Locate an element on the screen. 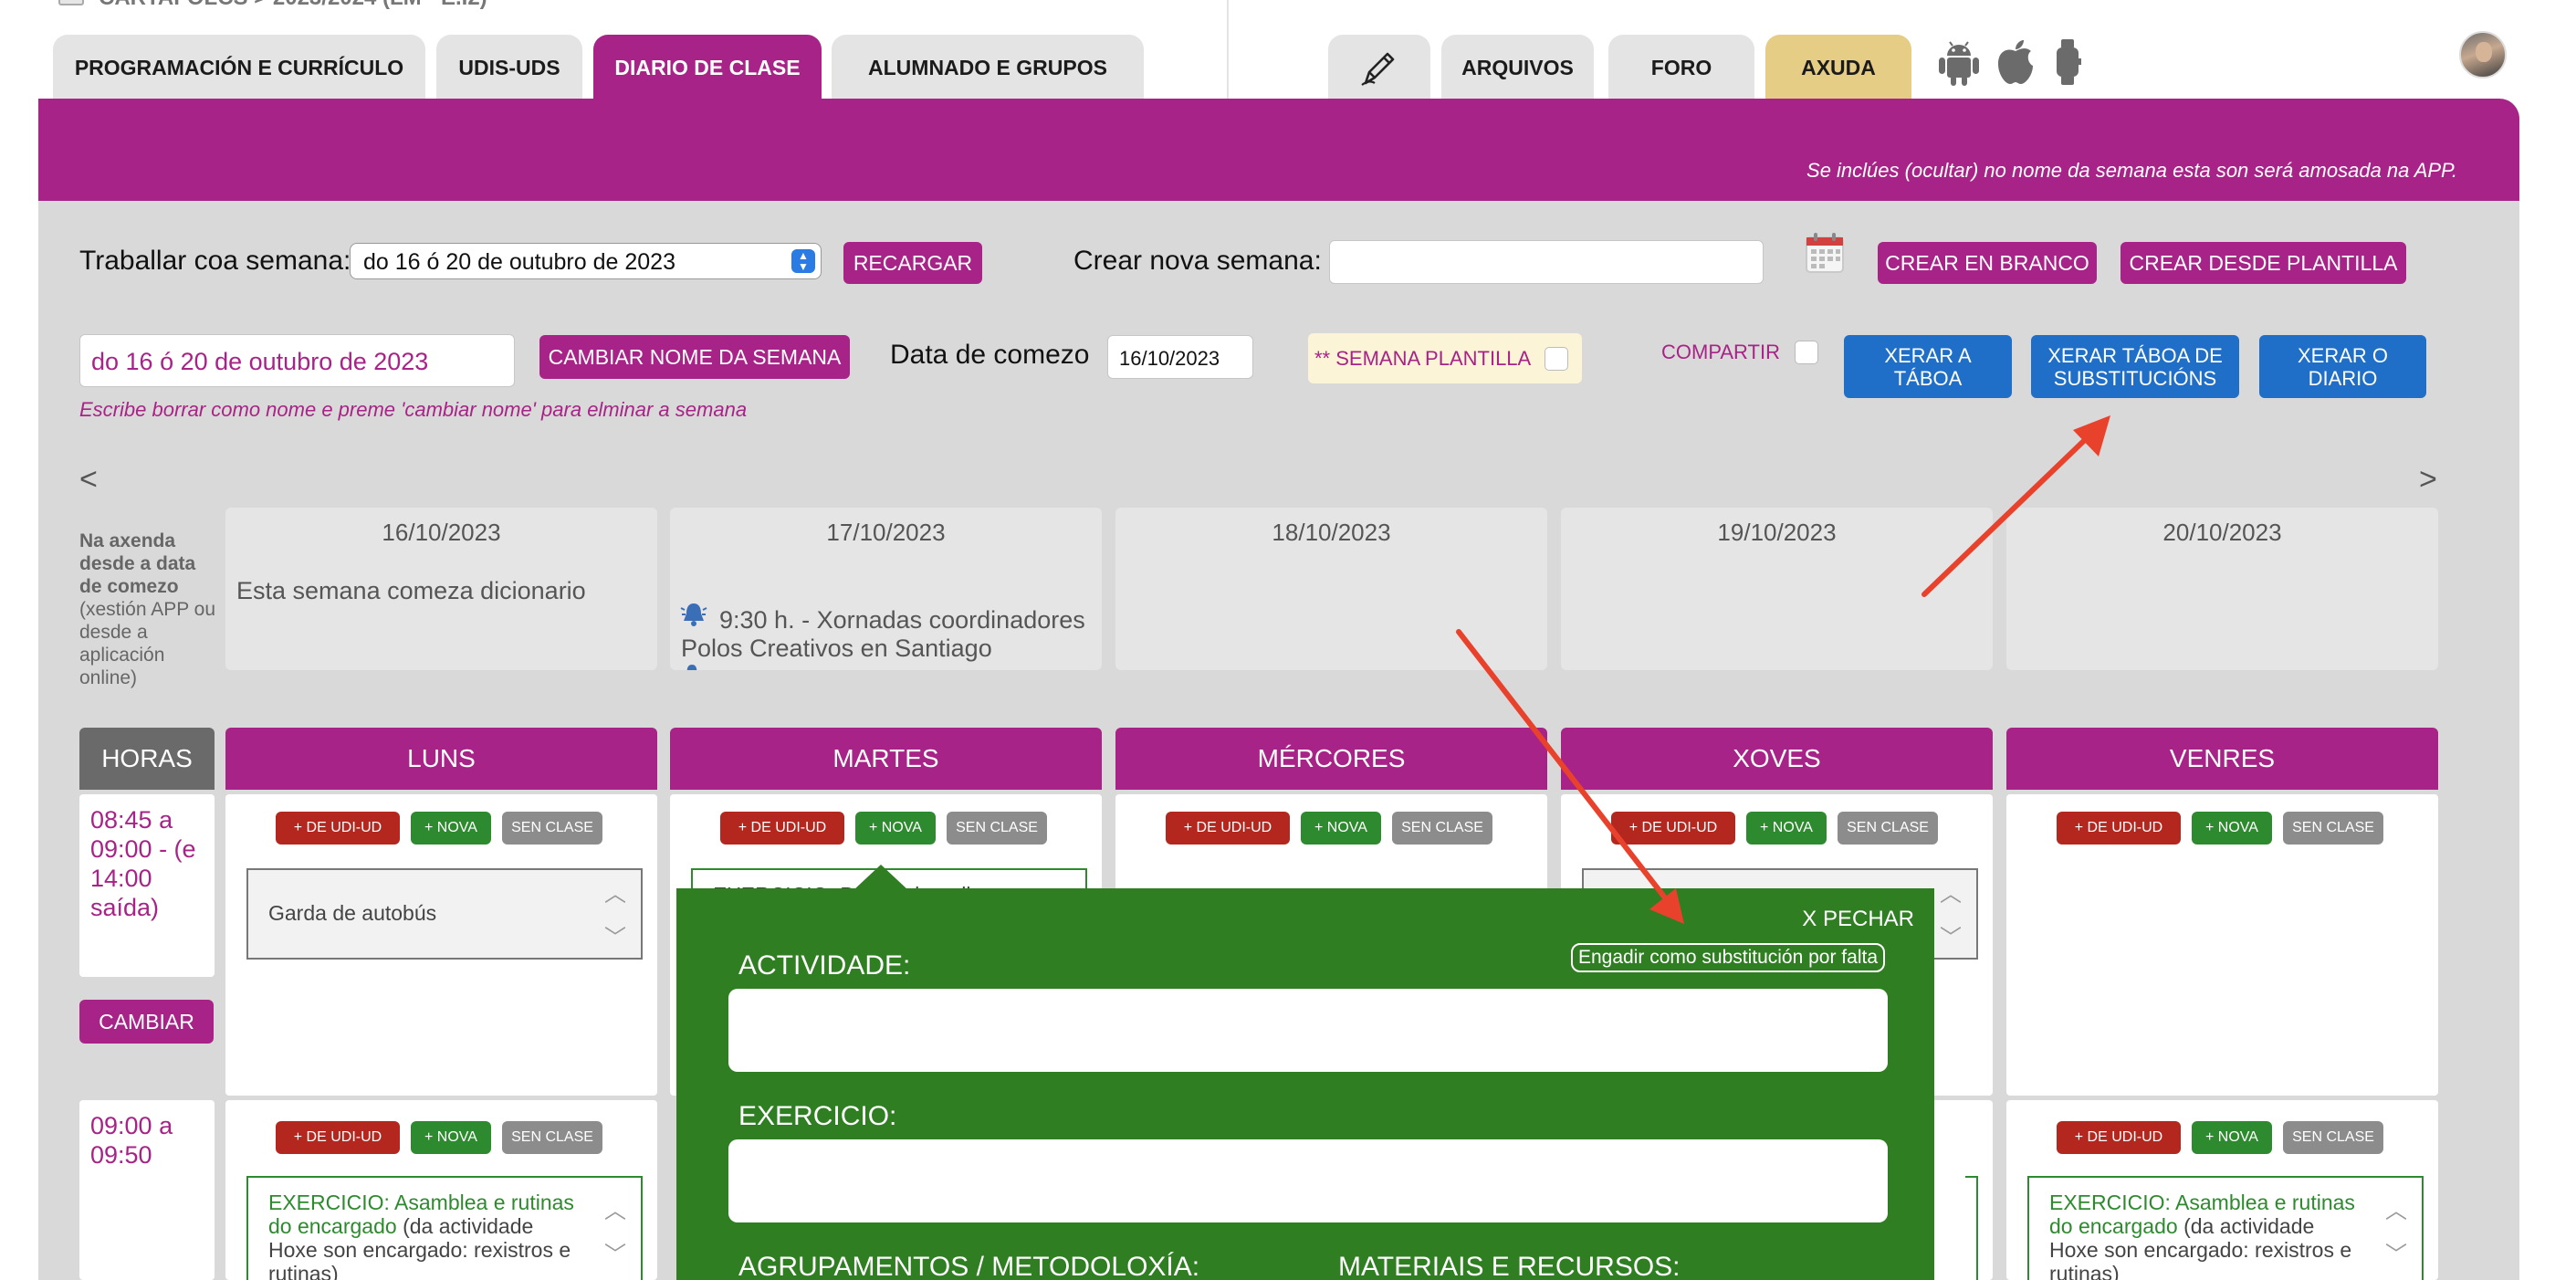  tab-diario: DIARIO DE CLASE is located at coordinates (708, 67).